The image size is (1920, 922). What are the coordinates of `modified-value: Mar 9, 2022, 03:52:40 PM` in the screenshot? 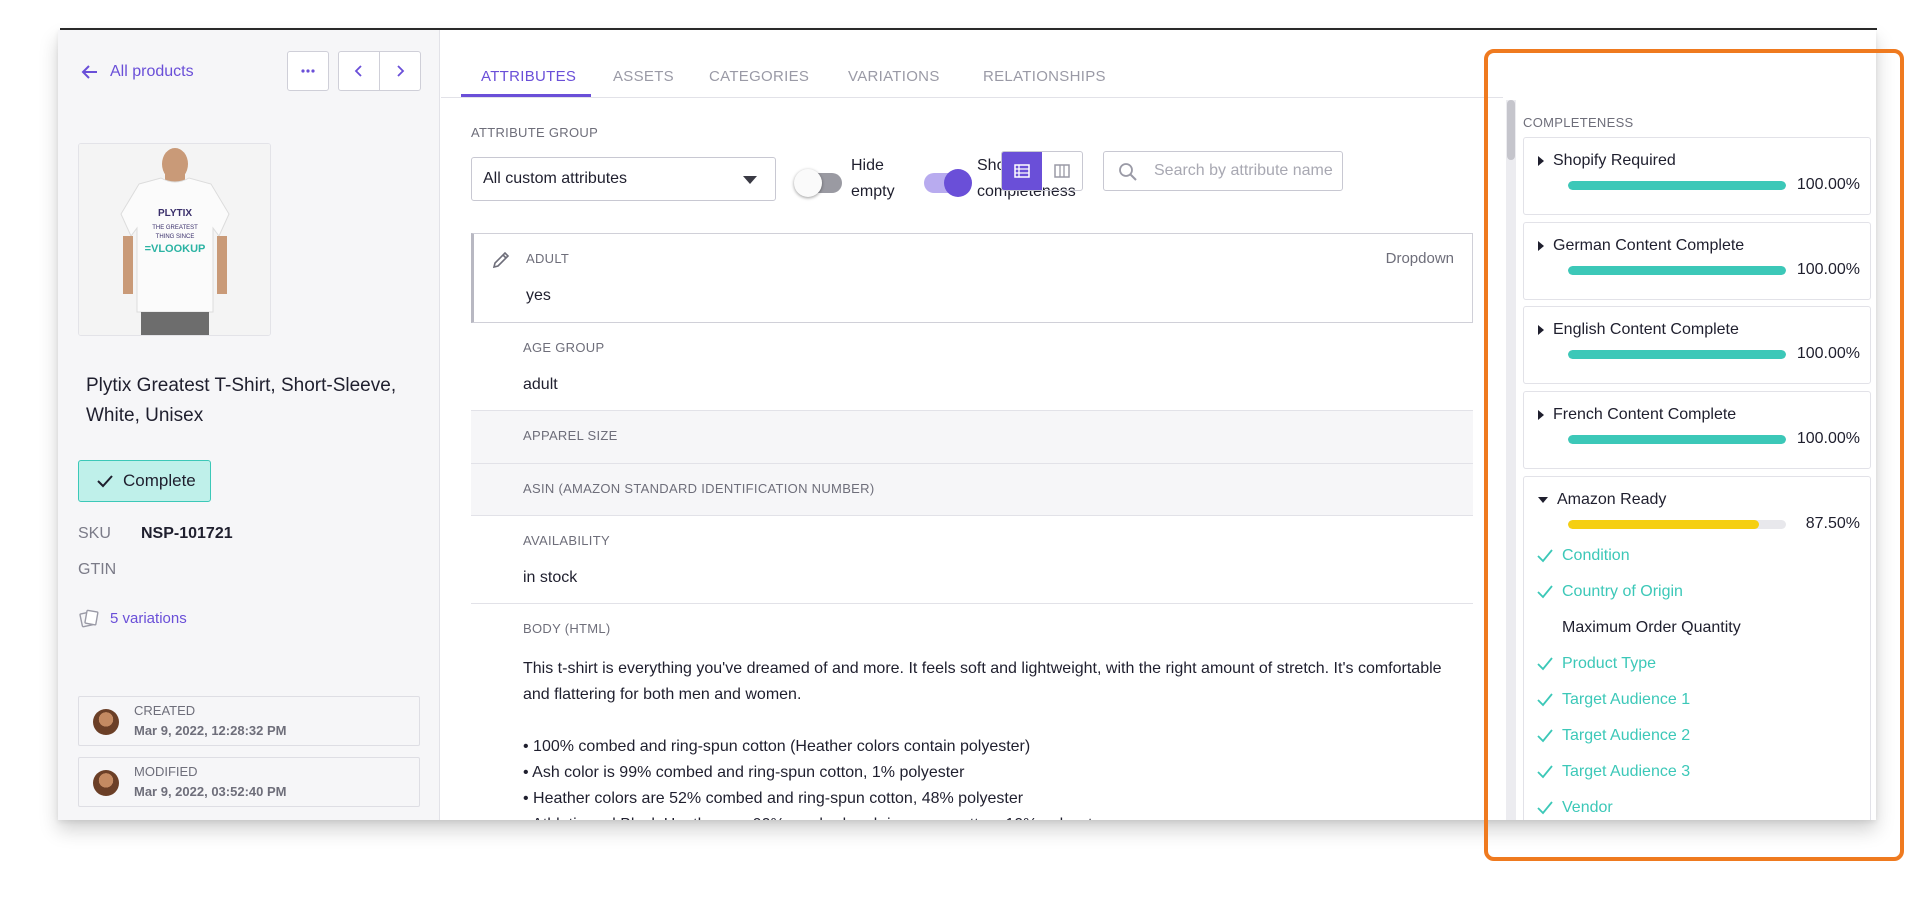 It's located at (210, 791).